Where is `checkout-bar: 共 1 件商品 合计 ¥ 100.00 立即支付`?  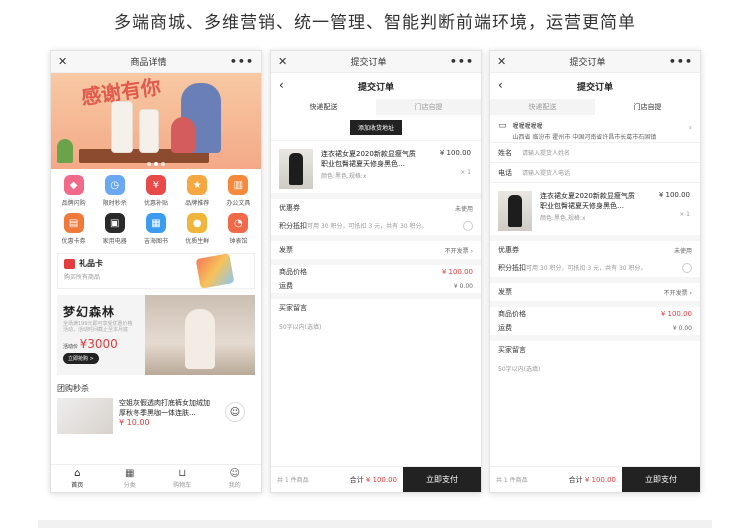 checkout-bar: 共 1 件商品 合计 ¥ 100.00 立即支付 is located at coordinates (595, 479).